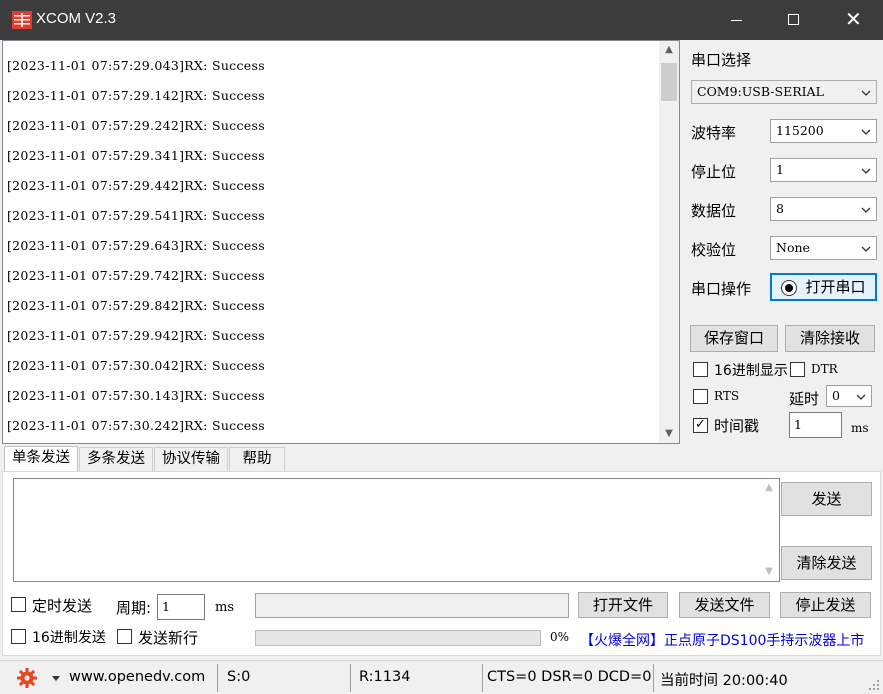  What do you see at coordinates (751, 371) in the screenshot?
I see `hex-display-label: 16进制显示` at bounding box center [751, 371].